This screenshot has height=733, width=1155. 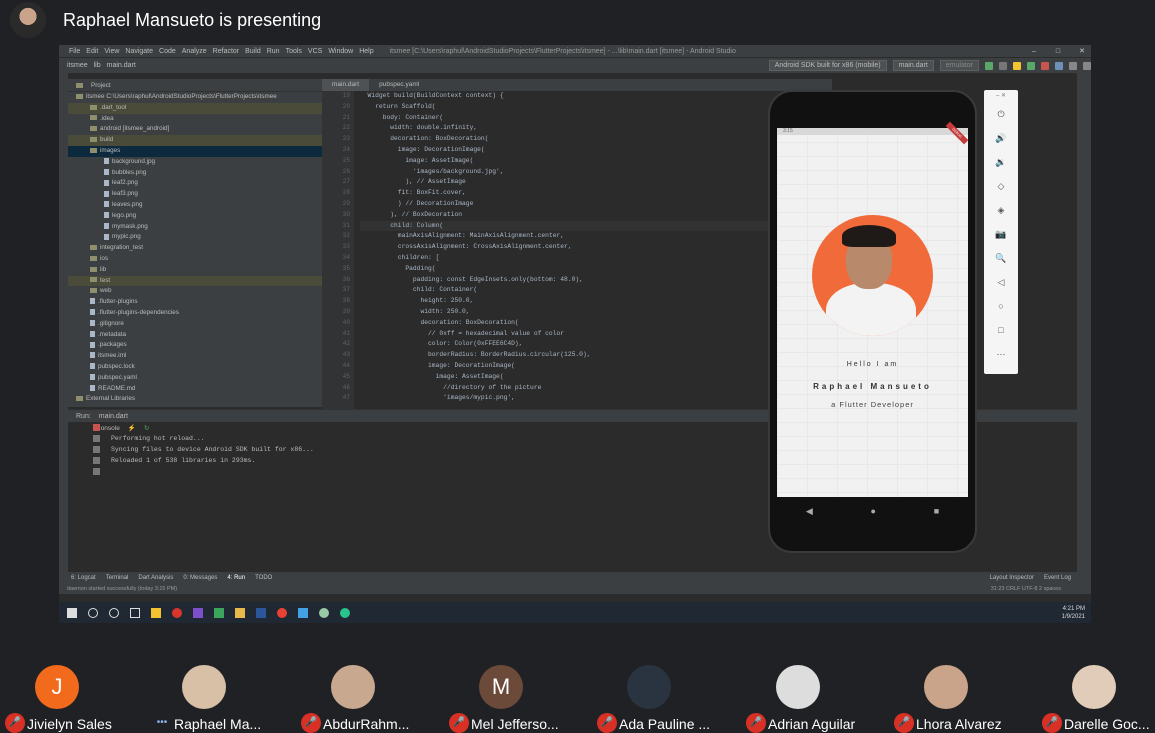 What do you see at coordinates (146, 428) in the screenshot?
I see `hot-restart-icon: ↻` at bounding box center [146, 428].